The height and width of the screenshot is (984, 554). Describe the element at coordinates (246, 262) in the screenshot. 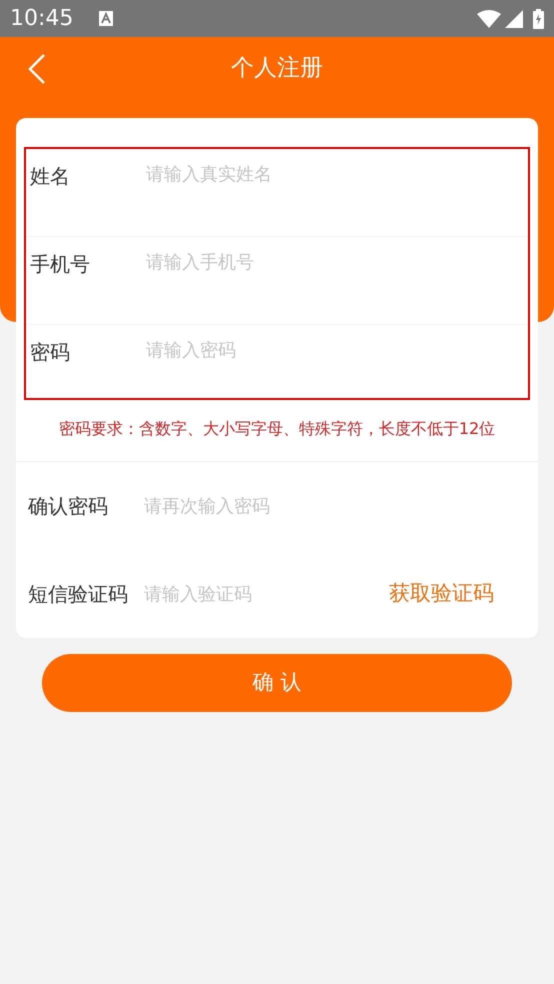

I see `input-field: 请输入手机号` at that location.